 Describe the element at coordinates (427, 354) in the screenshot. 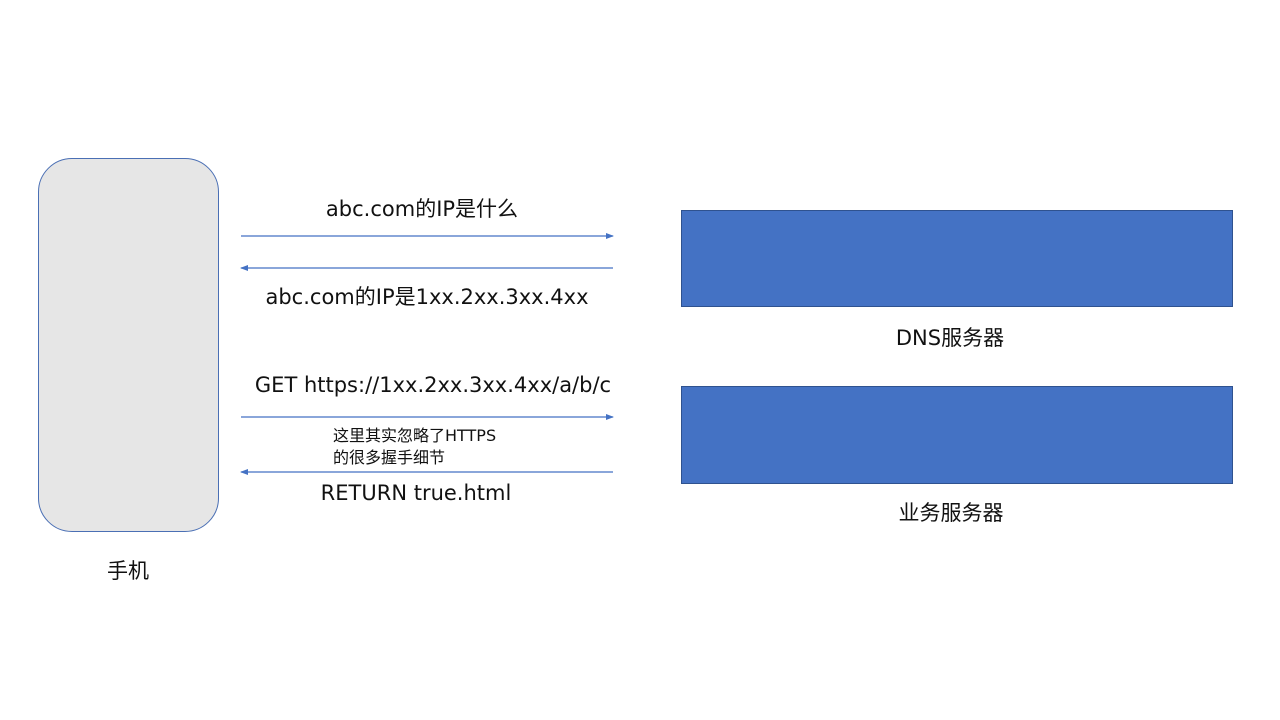

I see `message-arrows` at that location.